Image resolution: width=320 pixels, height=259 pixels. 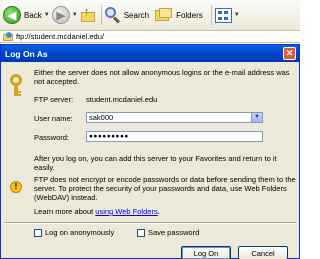 What do you see at coordinates (26, 53) in the screenshot?
I see `dialog-title: Log On As` at bounding box center [26, 53].